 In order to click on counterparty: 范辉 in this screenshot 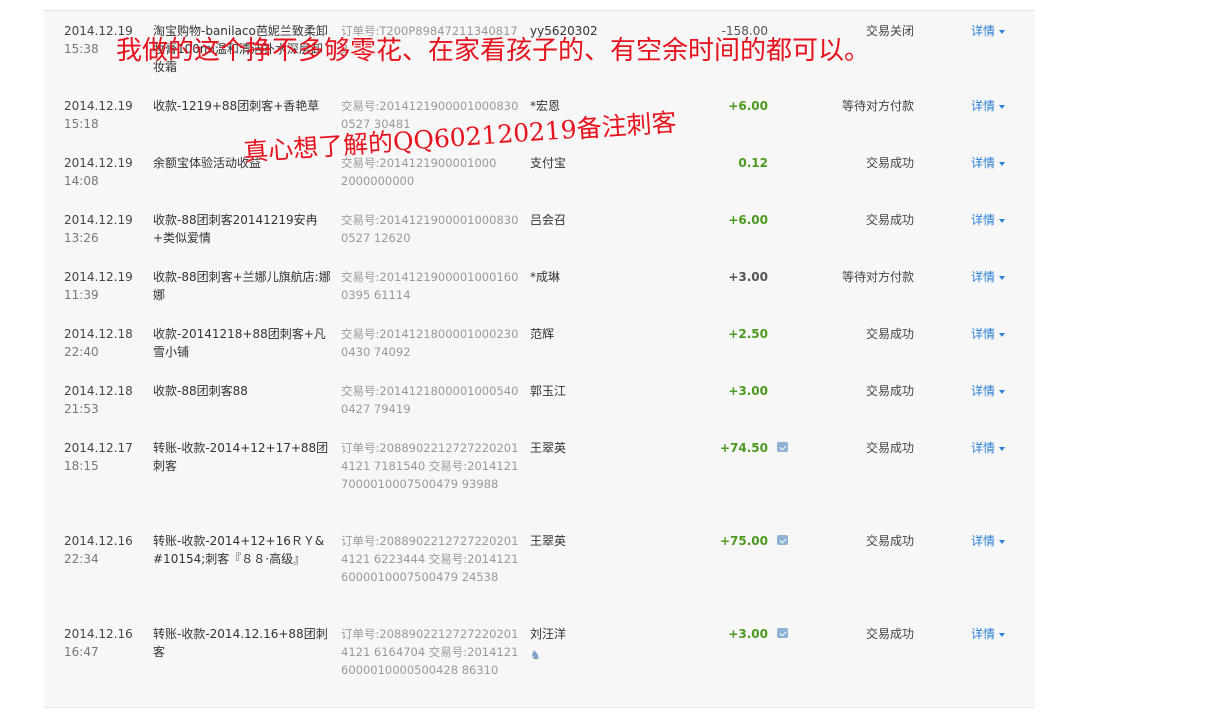, I will do `click(542, 334)`.